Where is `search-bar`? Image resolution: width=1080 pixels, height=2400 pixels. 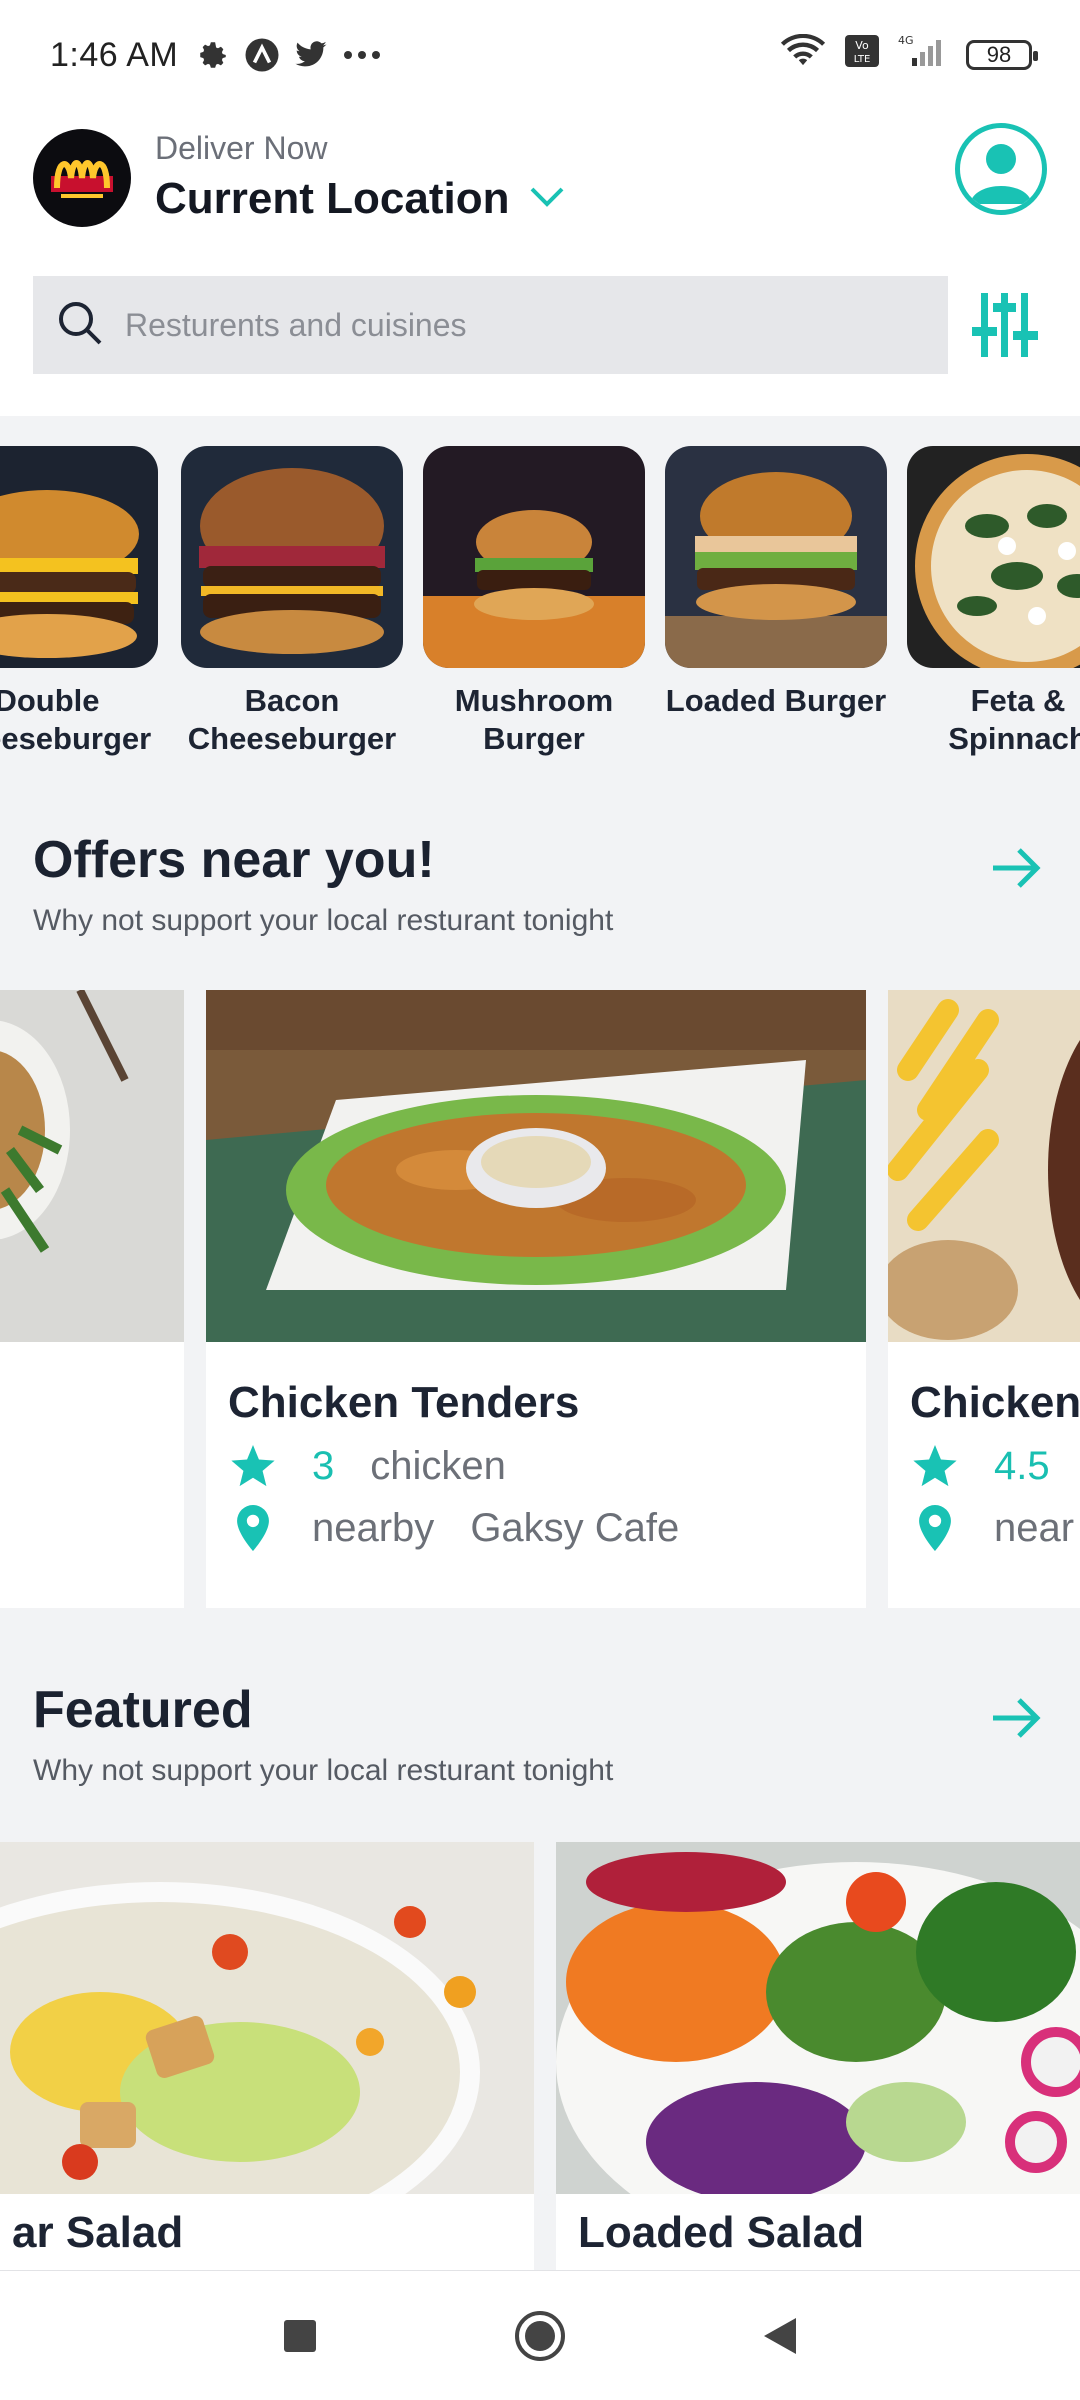
search-bar is located at coordinates (490, 325).